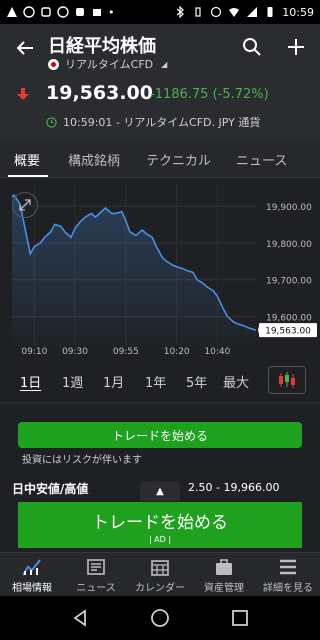 The width and height of the screenshot is (320, 640). Describe the element at coordinates (224, 588) in the screenshot. I see `nav-portfolio-label: 資産管理` at that location.